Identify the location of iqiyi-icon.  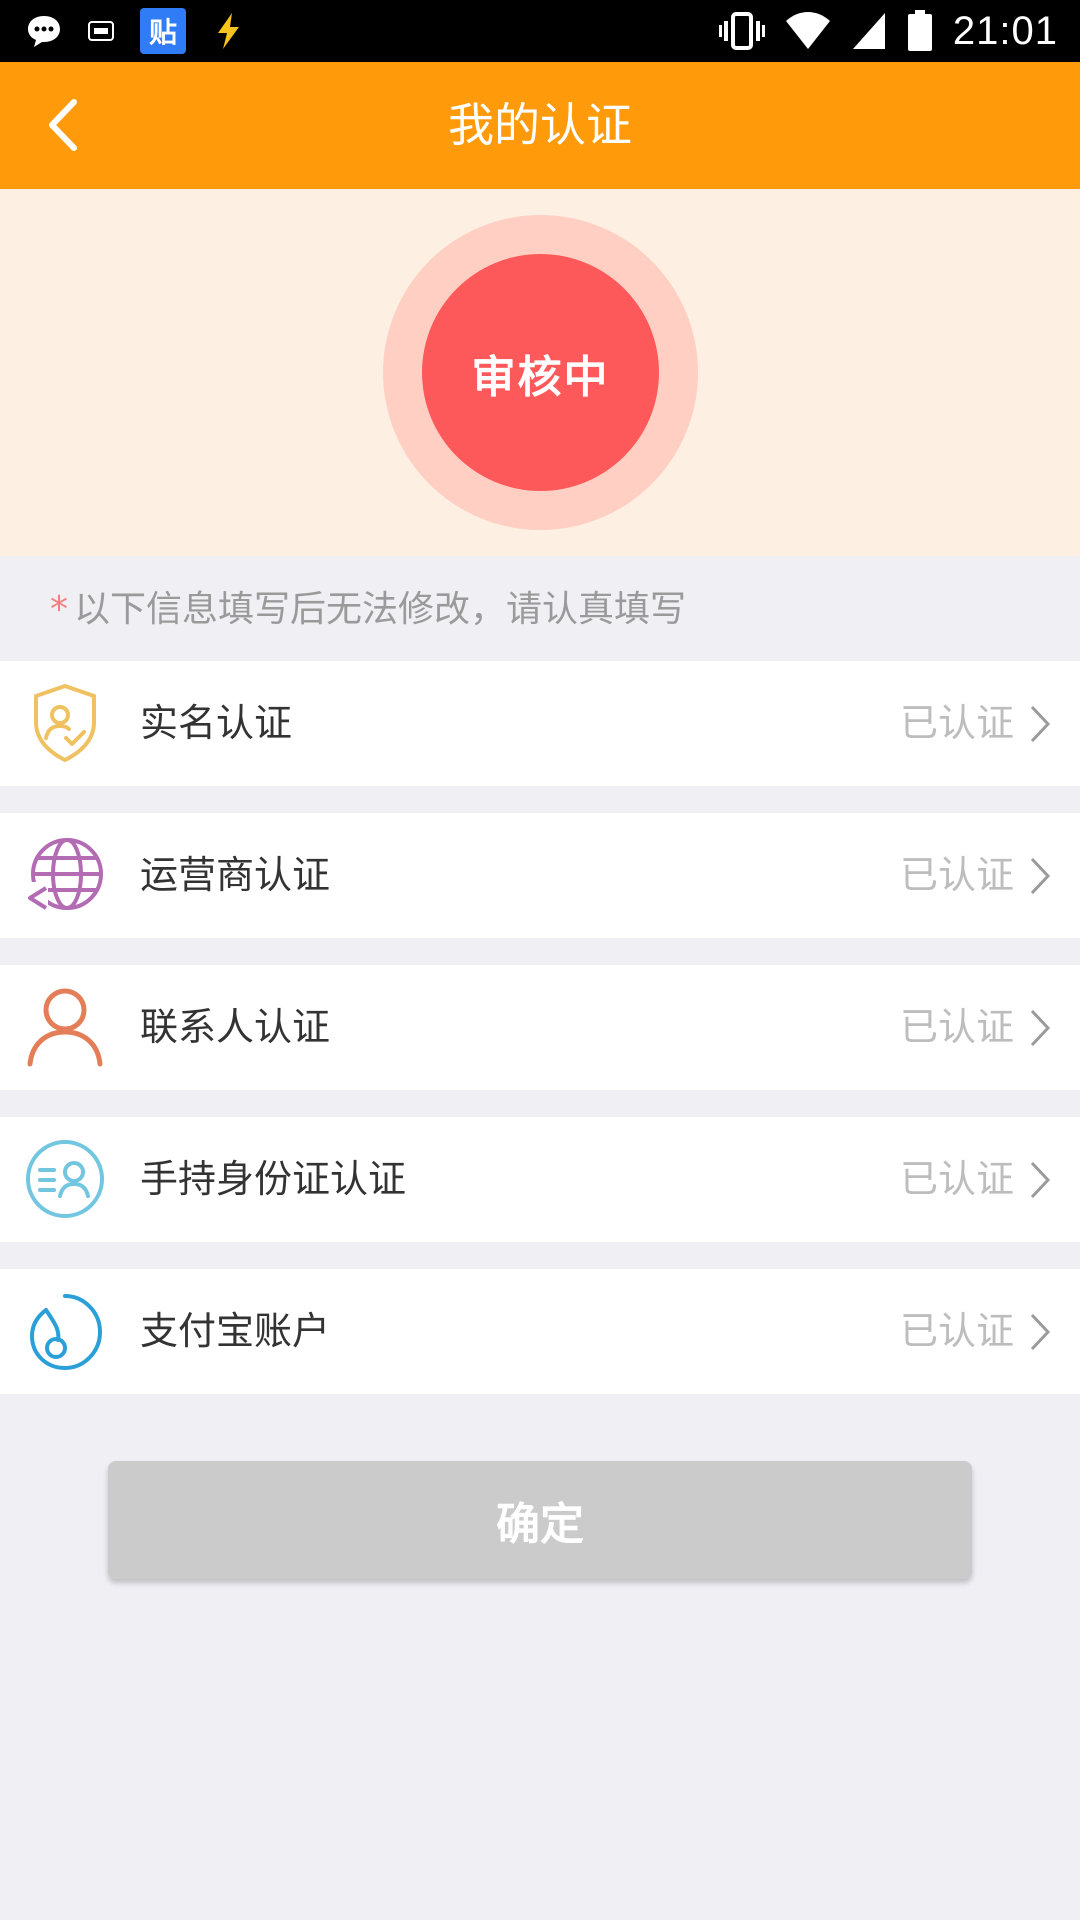
(101, 31).